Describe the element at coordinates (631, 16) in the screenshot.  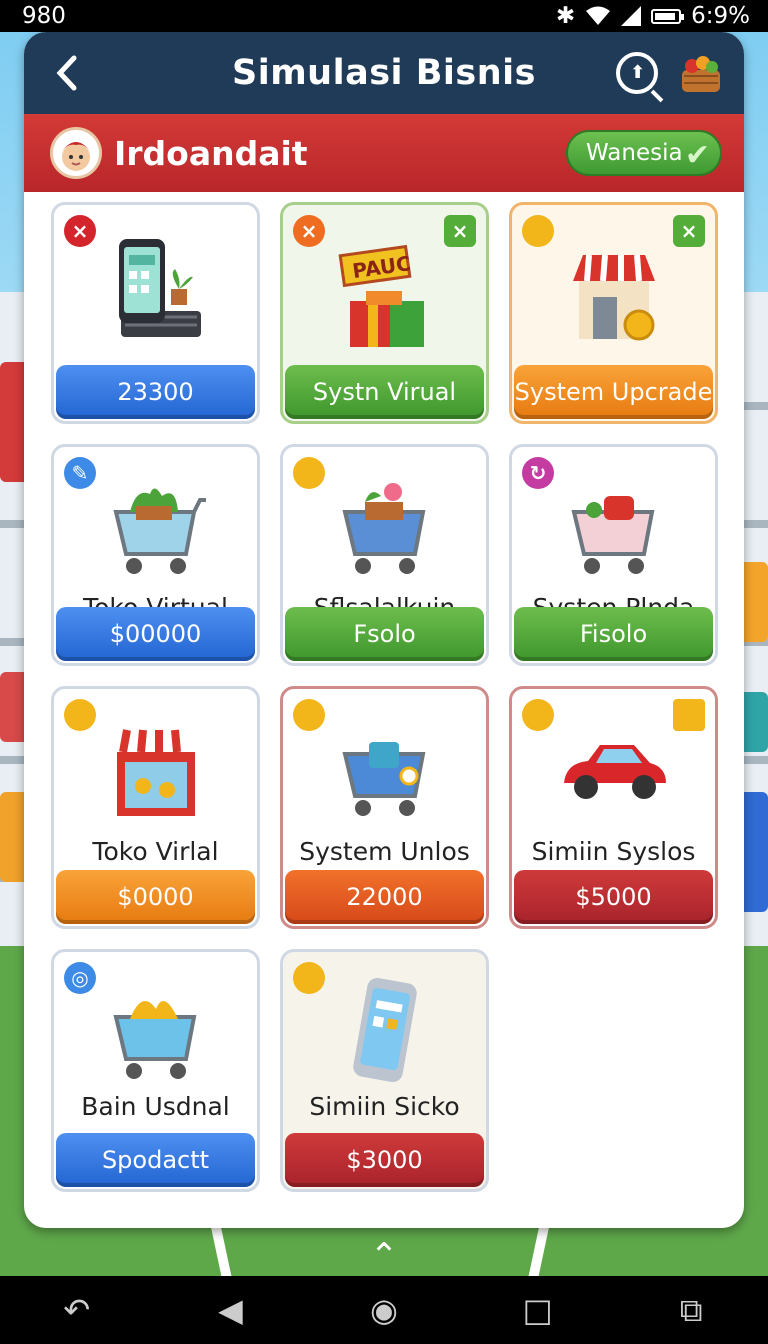
I see `signal-icon` at that location.